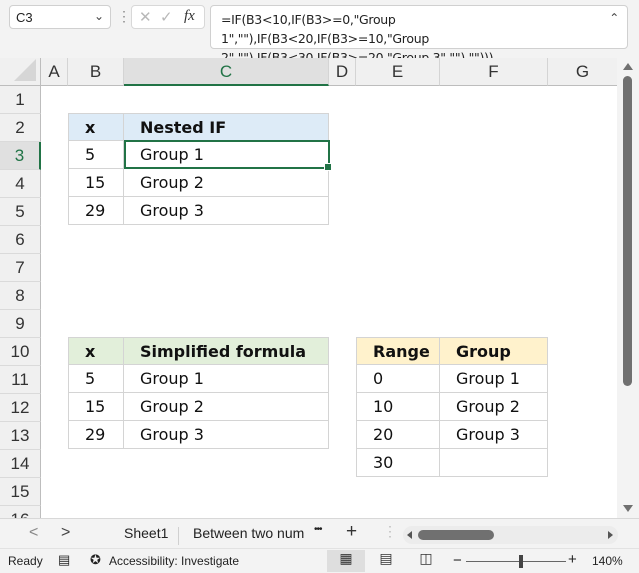 The image size is (639, 573). I want to click on scroll-left-arrow-icon, so click(409, 535).